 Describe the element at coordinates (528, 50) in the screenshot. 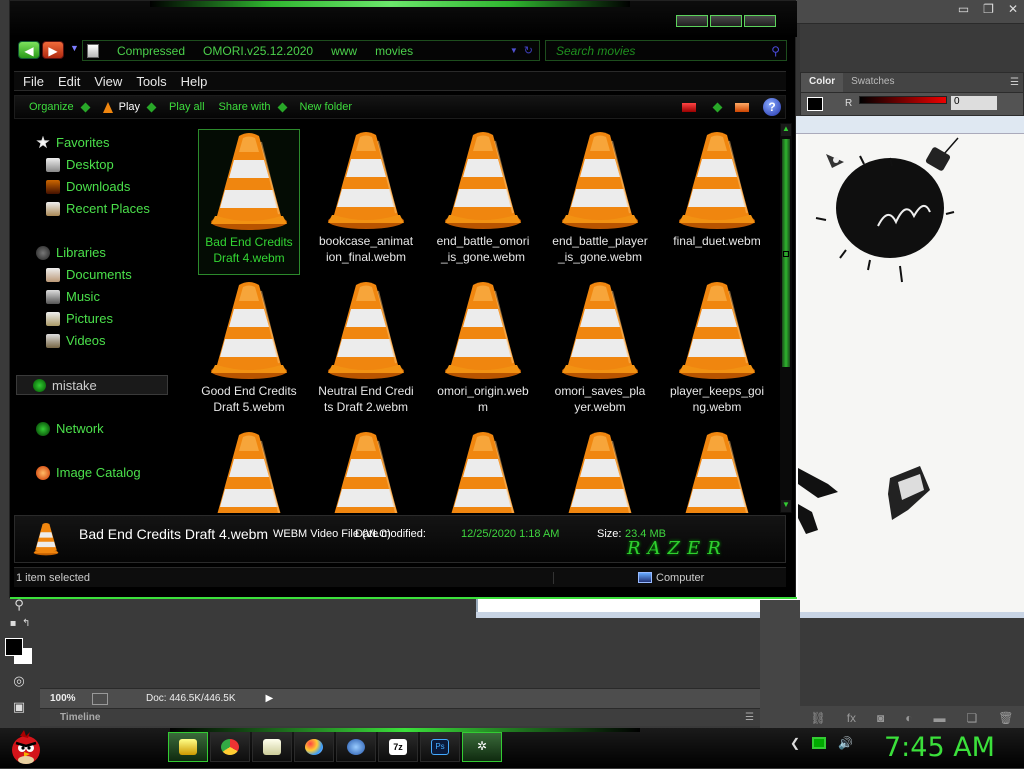

I see `refresh-icon: ↻` at that location.